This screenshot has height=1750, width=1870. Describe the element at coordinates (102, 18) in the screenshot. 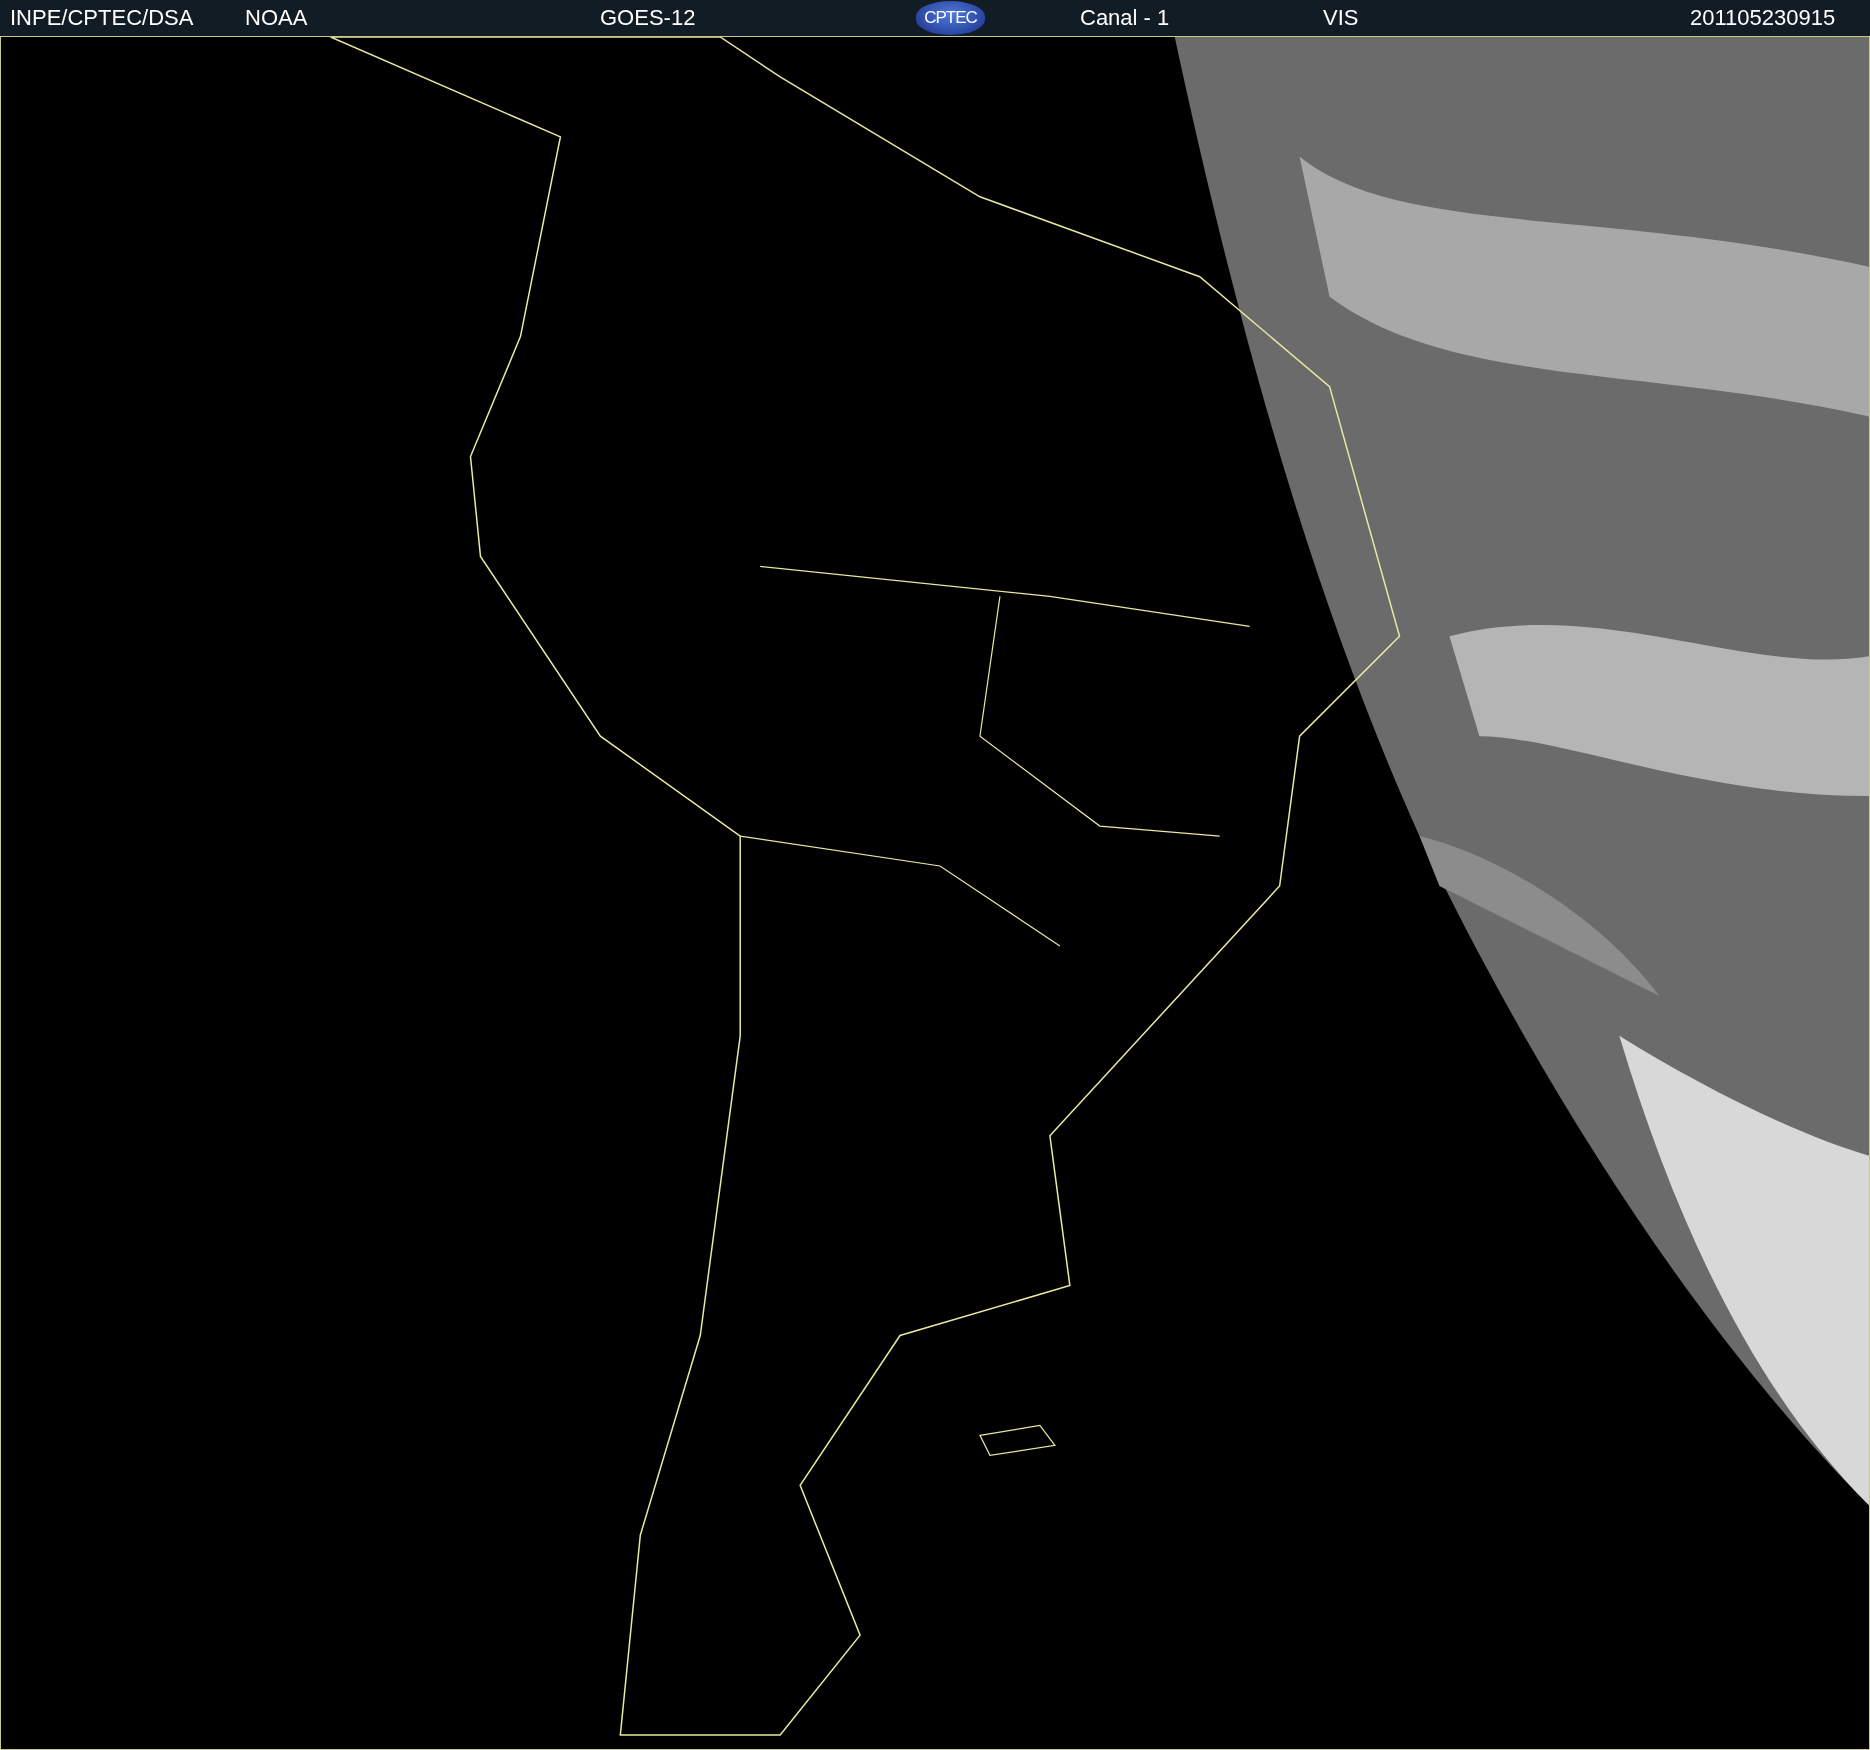

I see `header-label: INPE/CPTEC/DSA` at that location.